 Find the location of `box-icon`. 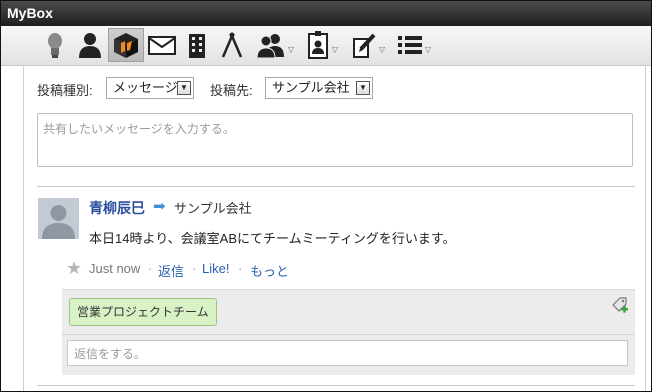

box-icon is located at coordinates (126, 45).